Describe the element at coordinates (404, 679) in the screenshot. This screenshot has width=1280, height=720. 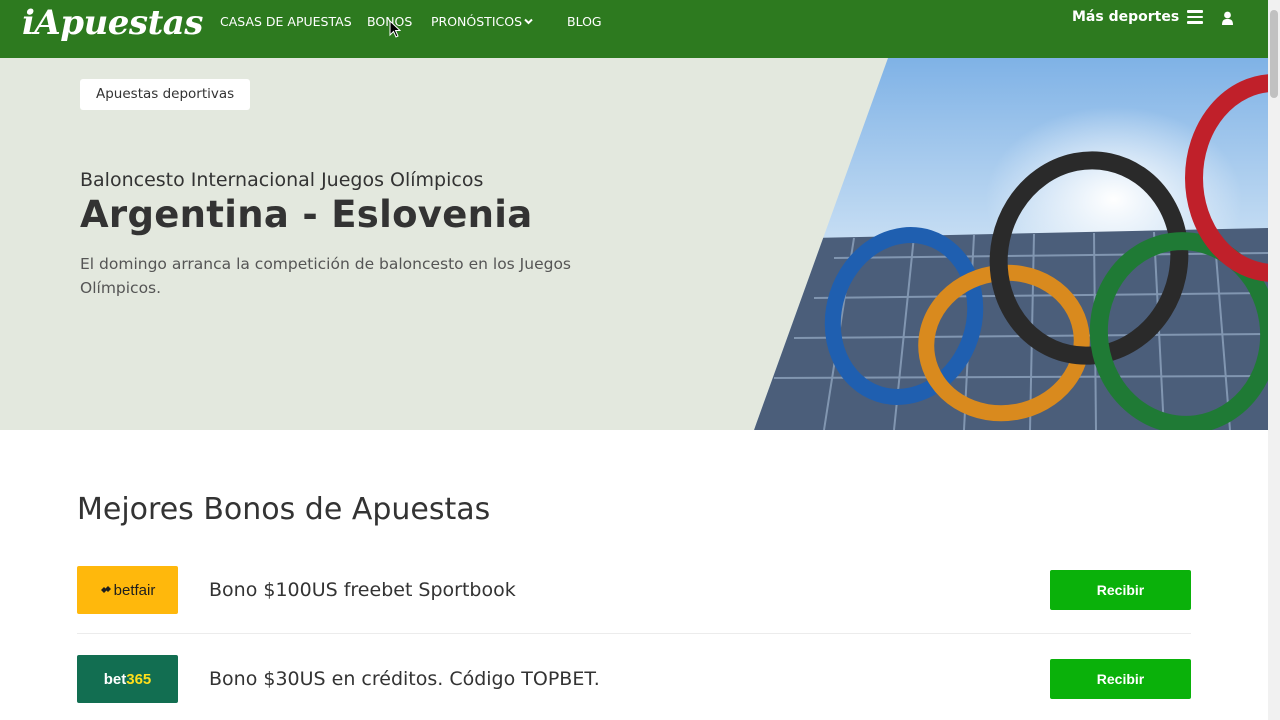
I see `bonus-description: Bono $30US en créditos. Código TOPBET.` at that location.